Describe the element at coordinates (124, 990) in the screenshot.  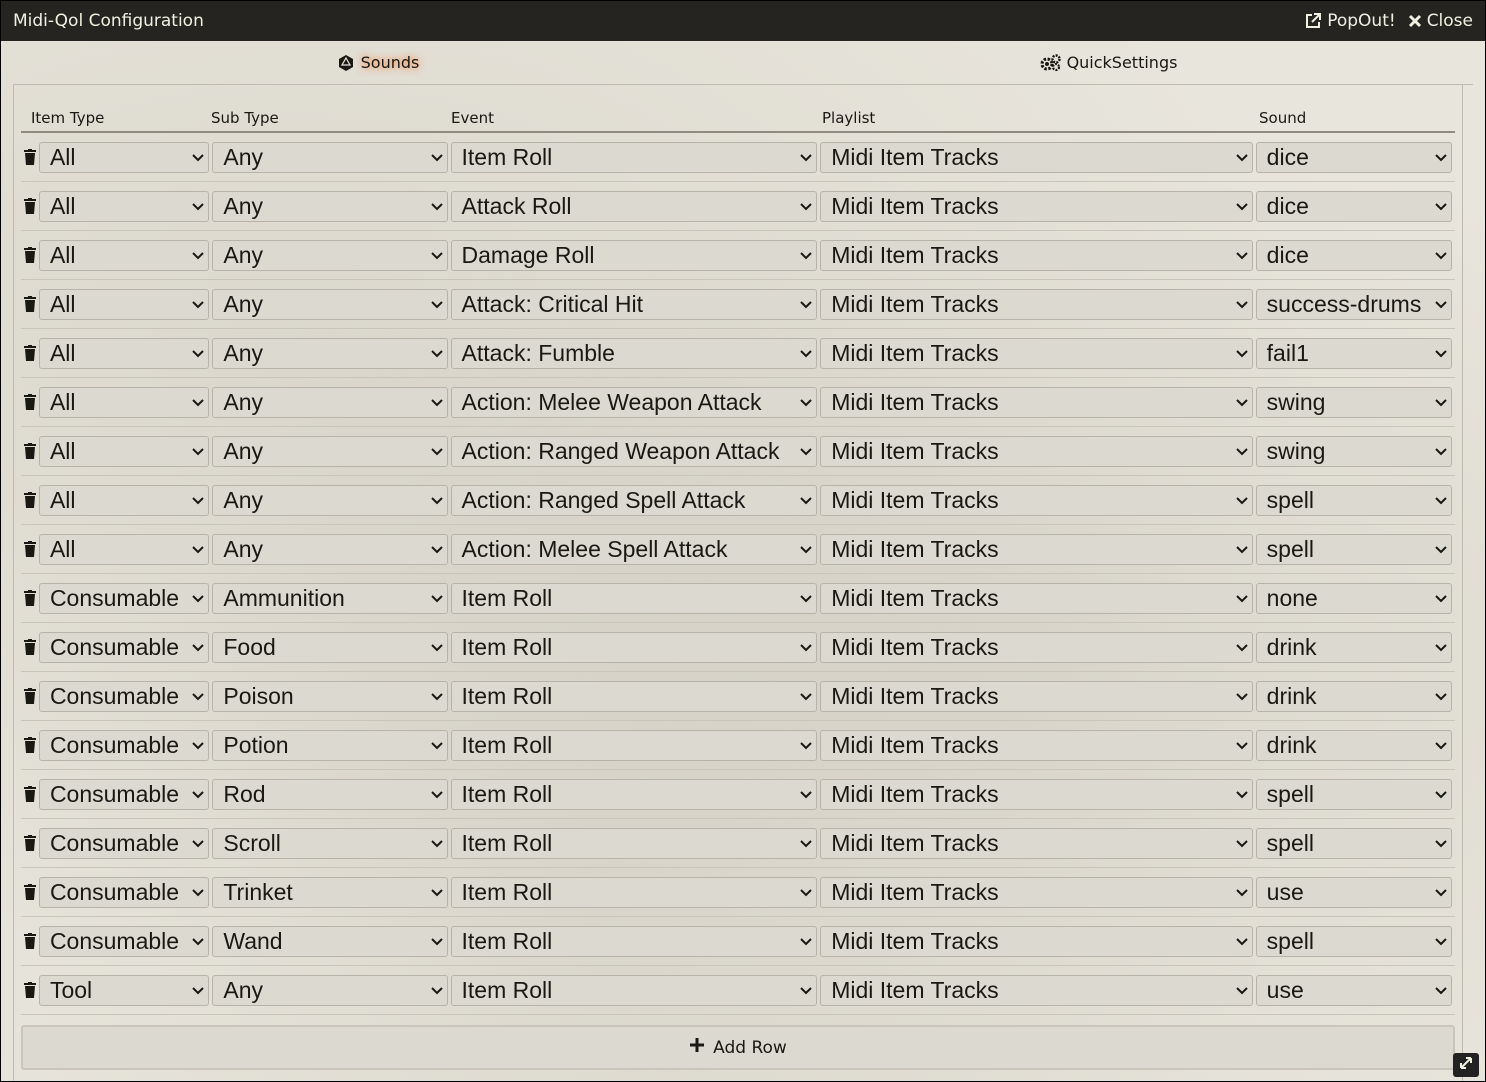
I see `item-type-select: Tool` at that location.